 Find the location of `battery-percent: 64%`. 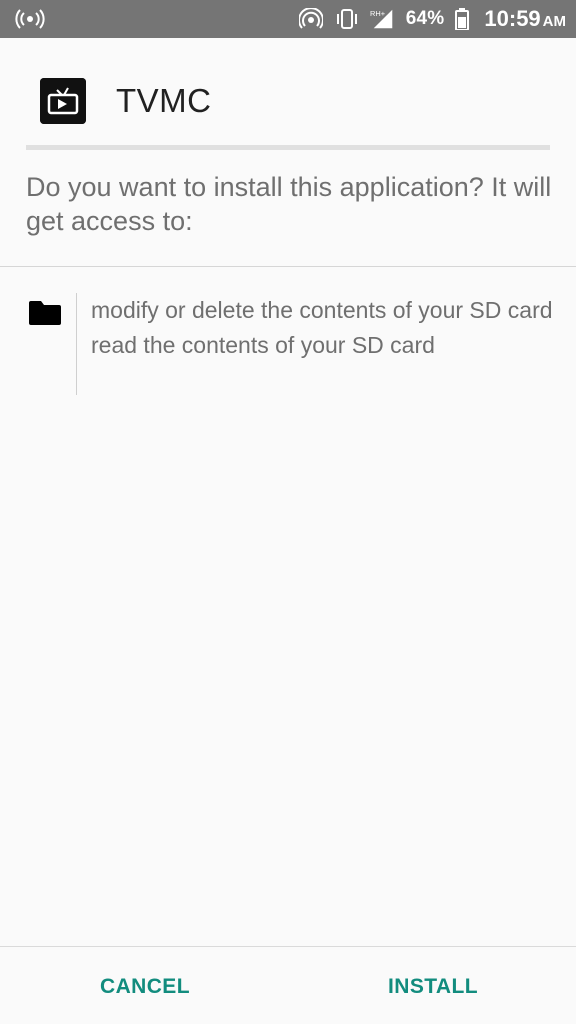

battery-percent: 64% is located at coordinates (425, 18).